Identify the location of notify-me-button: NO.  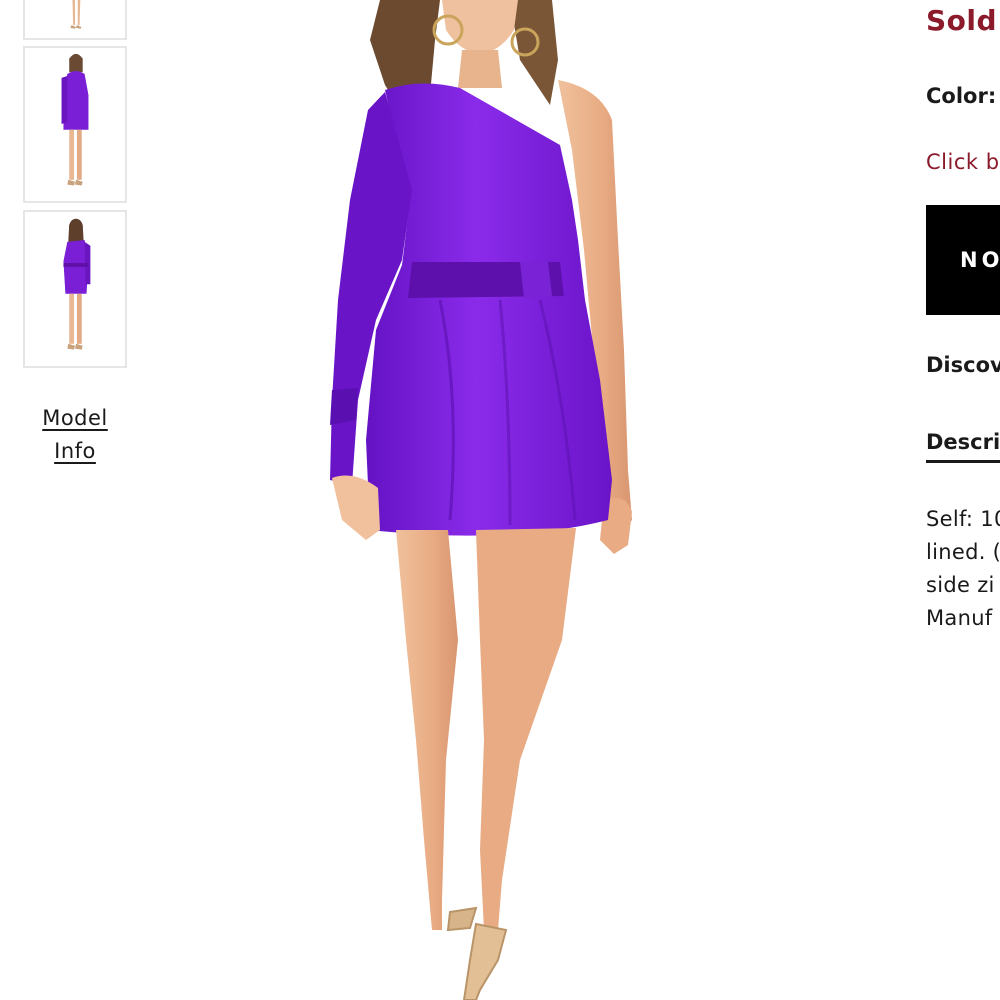
(963, 260).